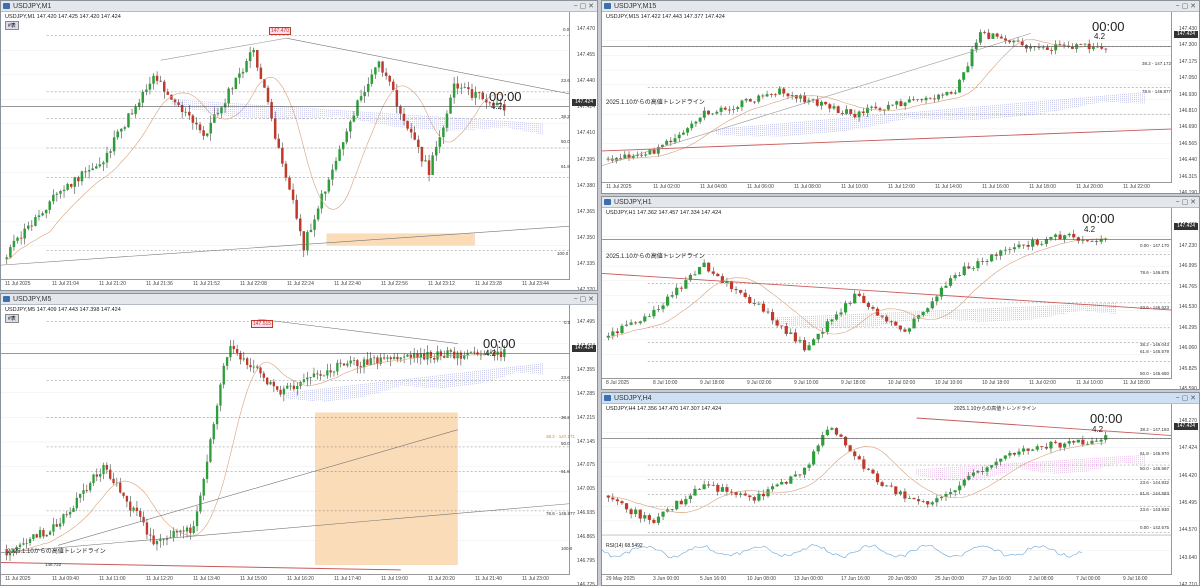 This screenshot has width=1200, height=586. I want to click on price-tick: 146.315, so click(1187, 176).